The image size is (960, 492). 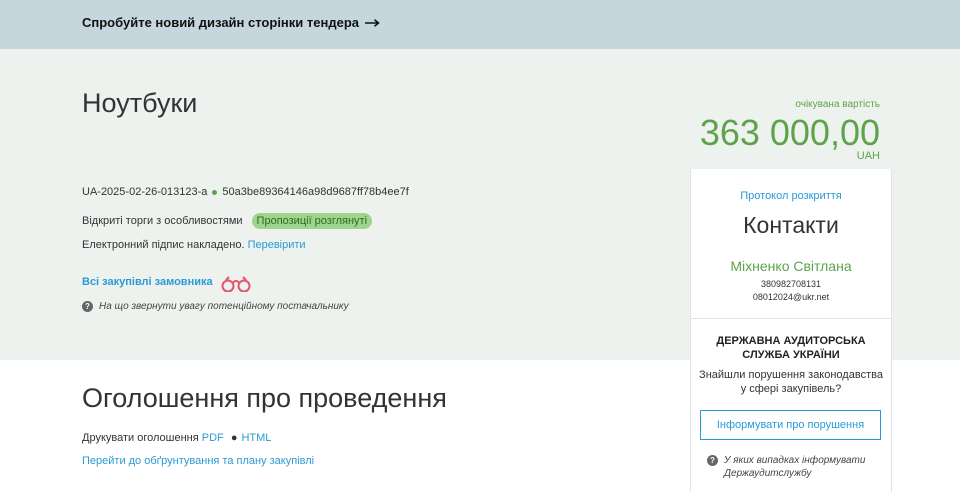 I want to click on contacts-title: Контакти, so click(x=791, y=225).